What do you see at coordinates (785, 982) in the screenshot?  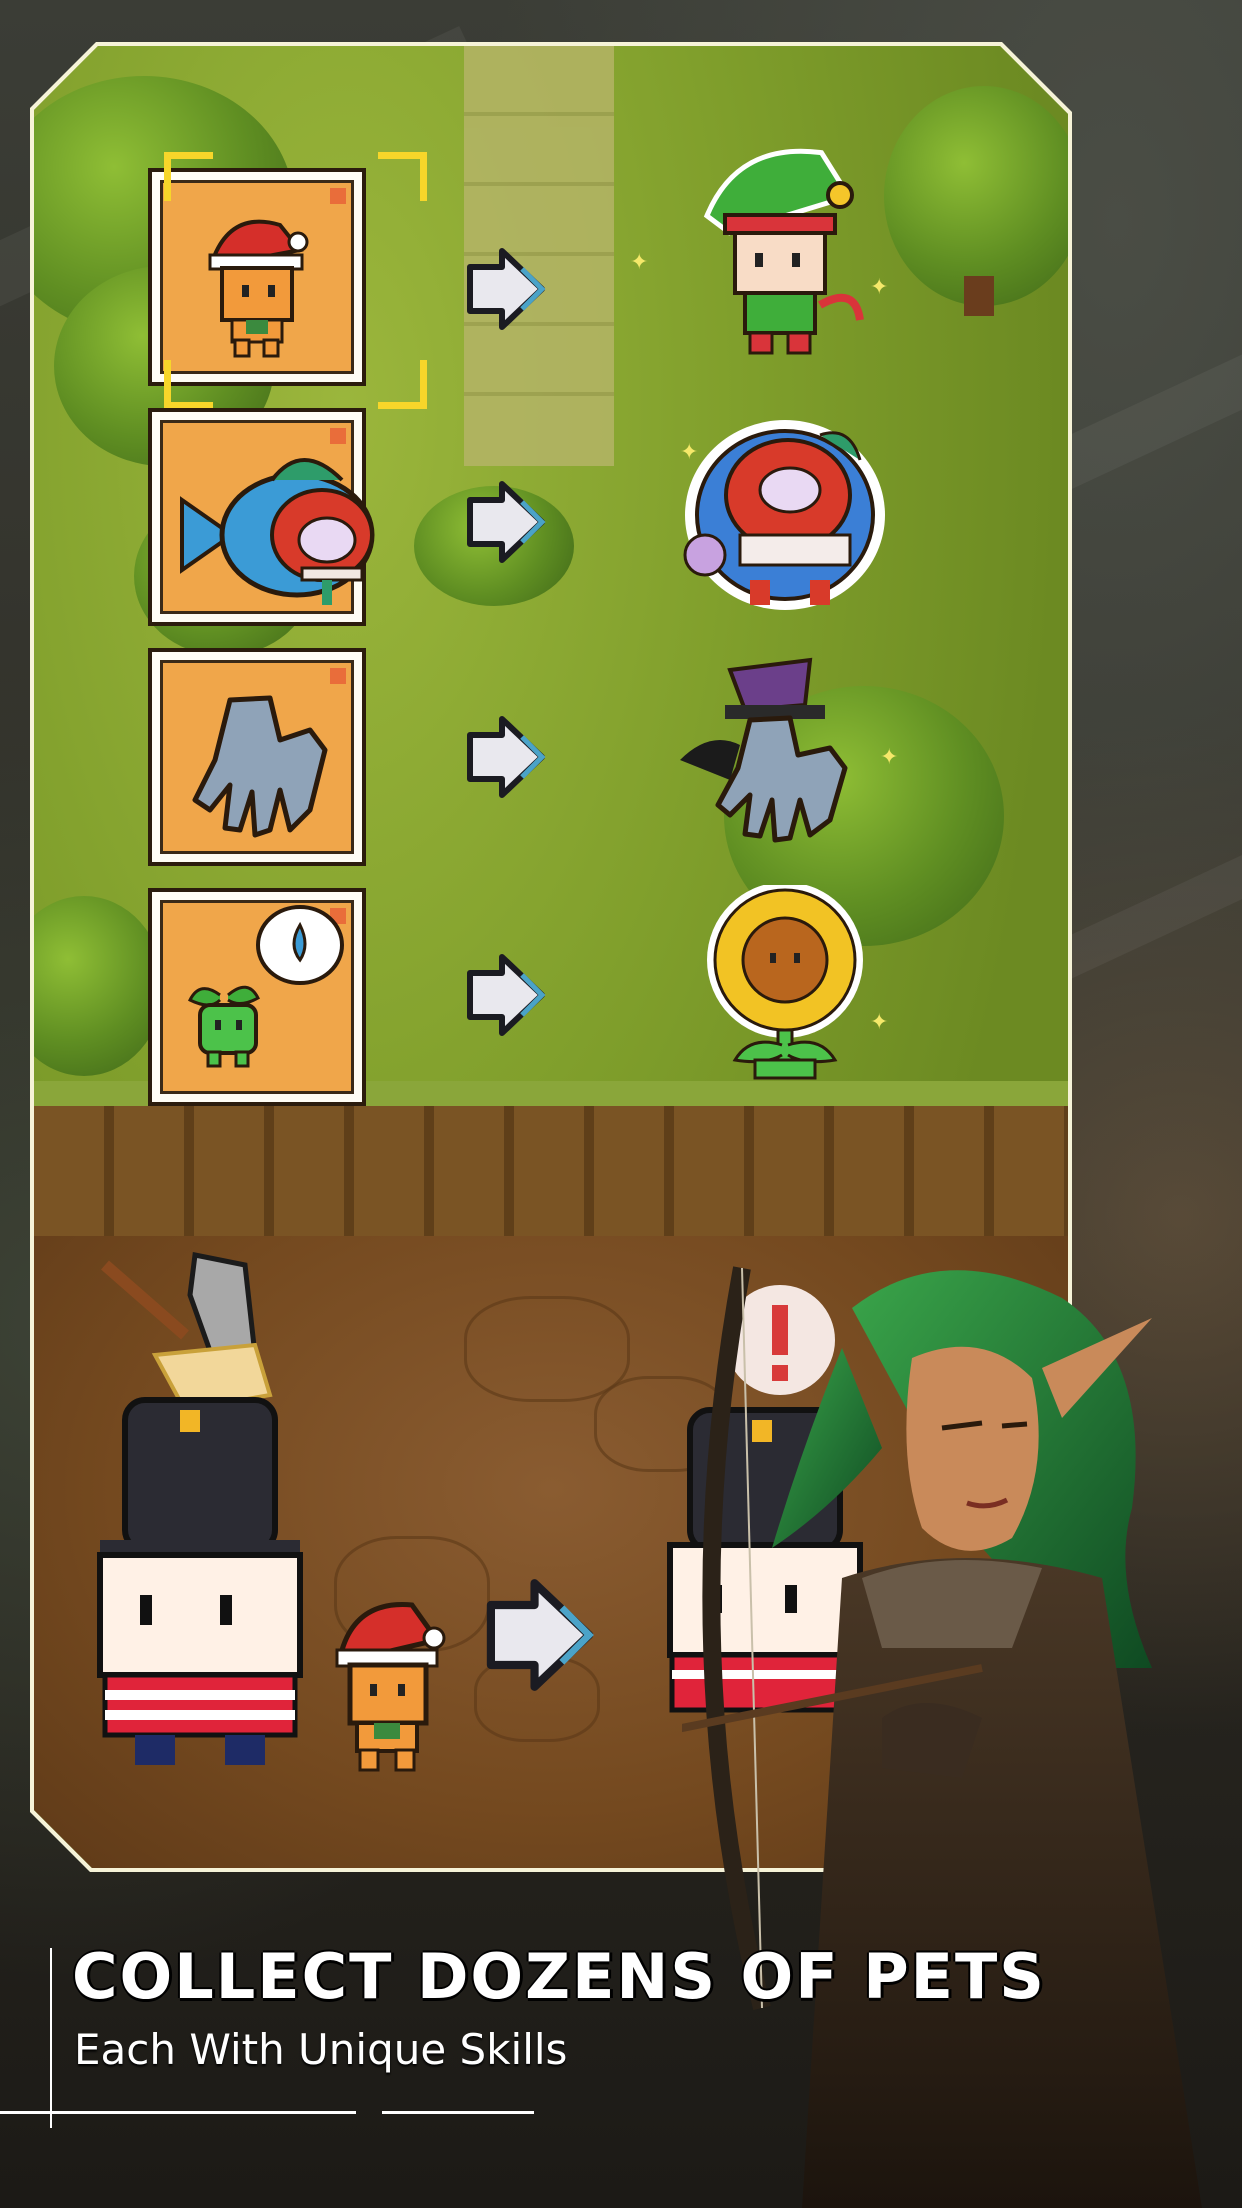 I see `sunflower-icon` at bounding box center [785, 982].